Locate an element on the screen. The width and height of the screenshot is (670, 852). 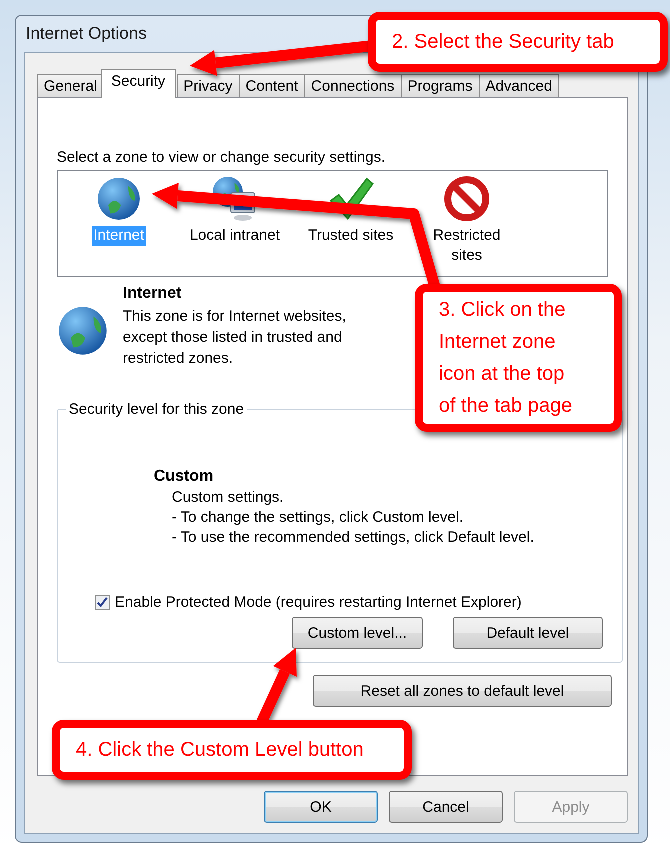
reset-button: Reset all zones to default level is located at coordinates (462, 691).